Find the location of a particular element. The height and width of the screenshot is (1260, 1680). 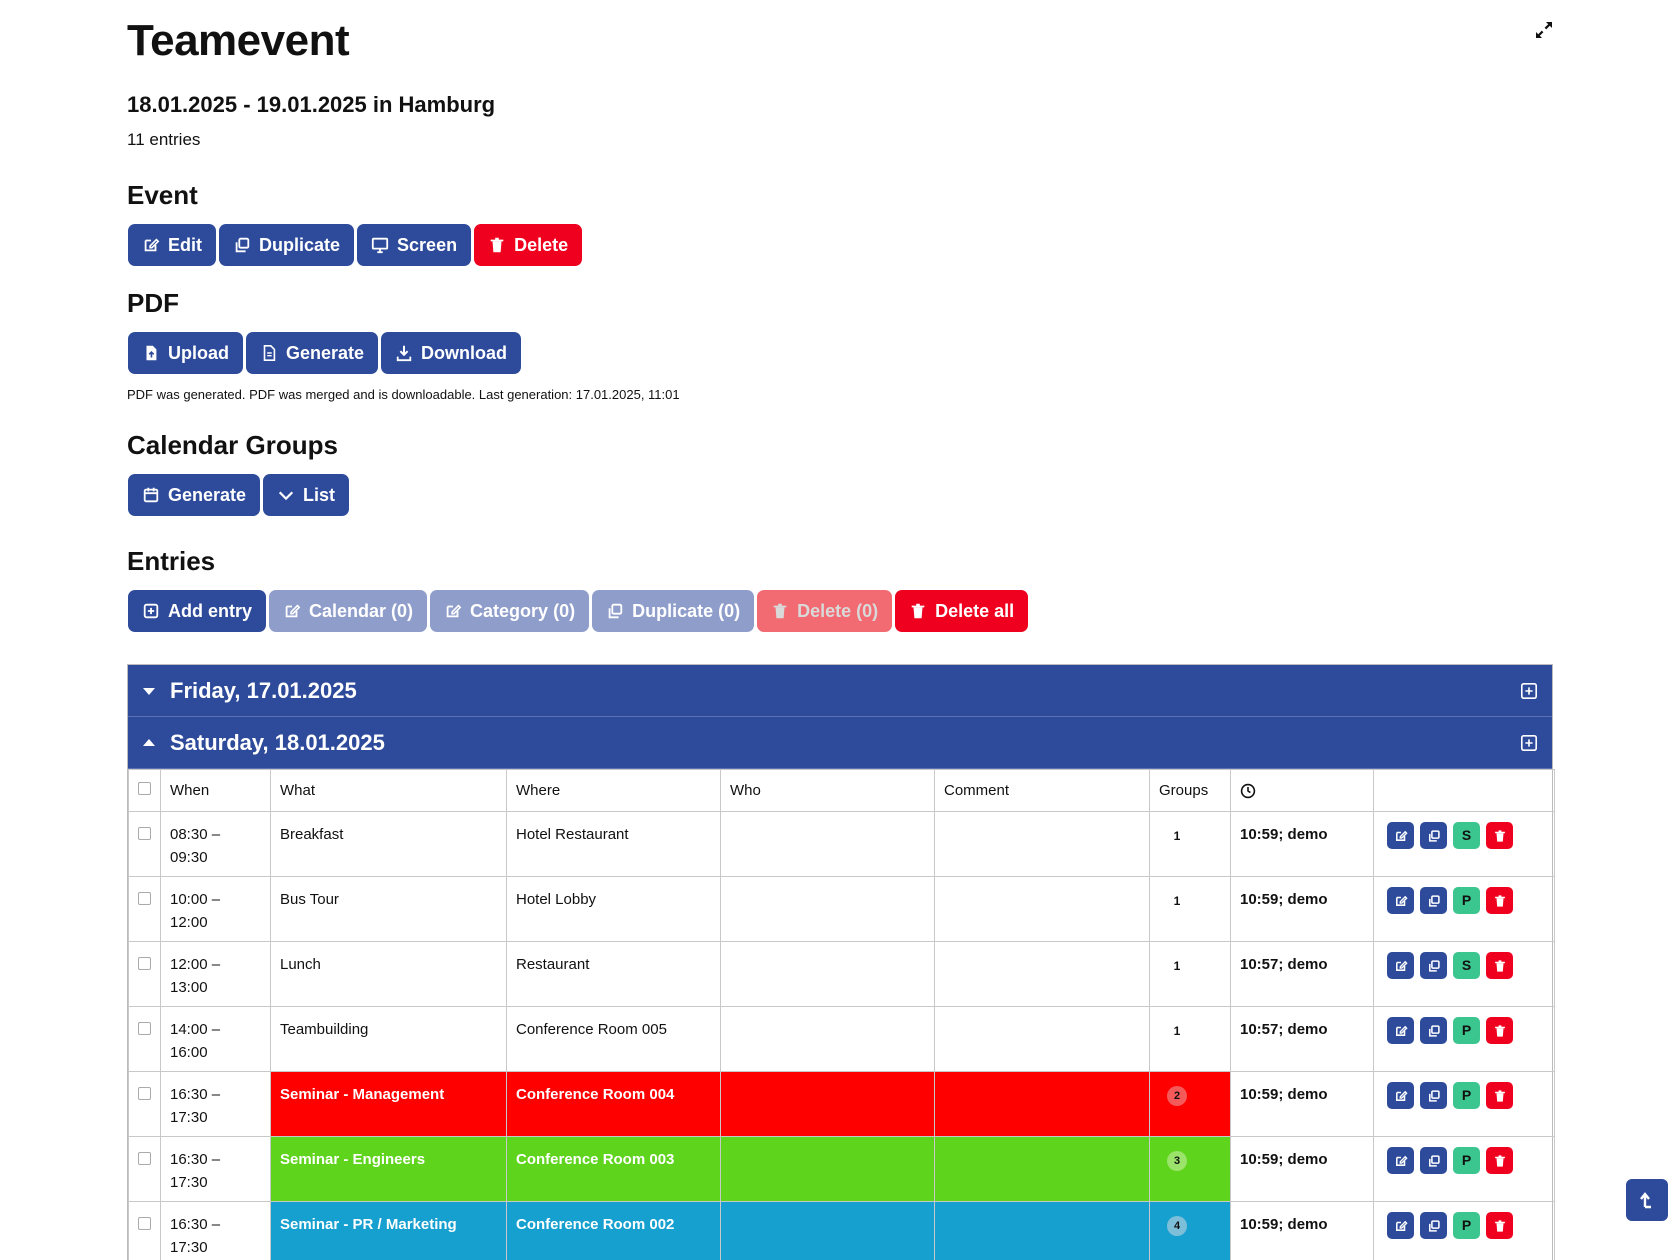

list-calendar-groups-button: List is located at coordinates (306, 495).